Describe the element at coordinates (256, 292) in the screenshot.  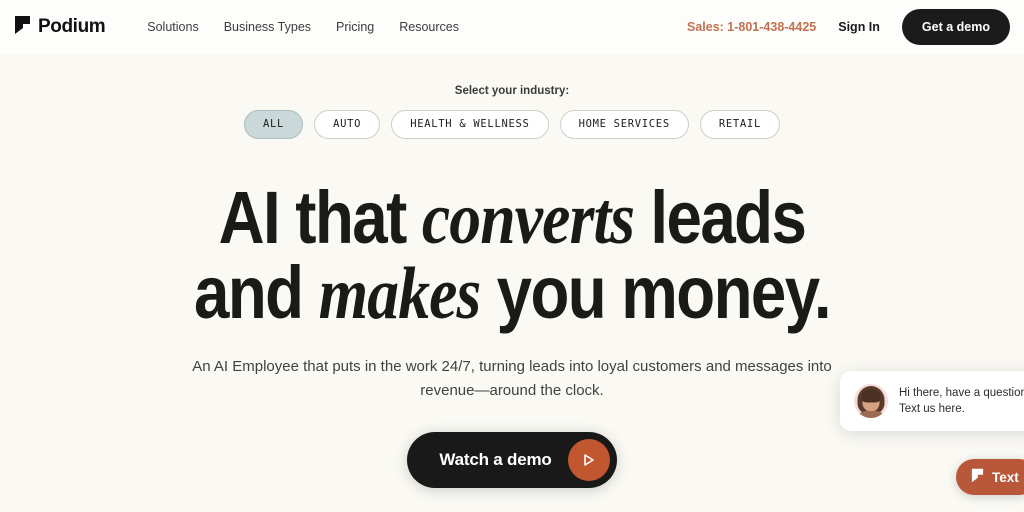
I see `headline-text-2a: and` at that location.